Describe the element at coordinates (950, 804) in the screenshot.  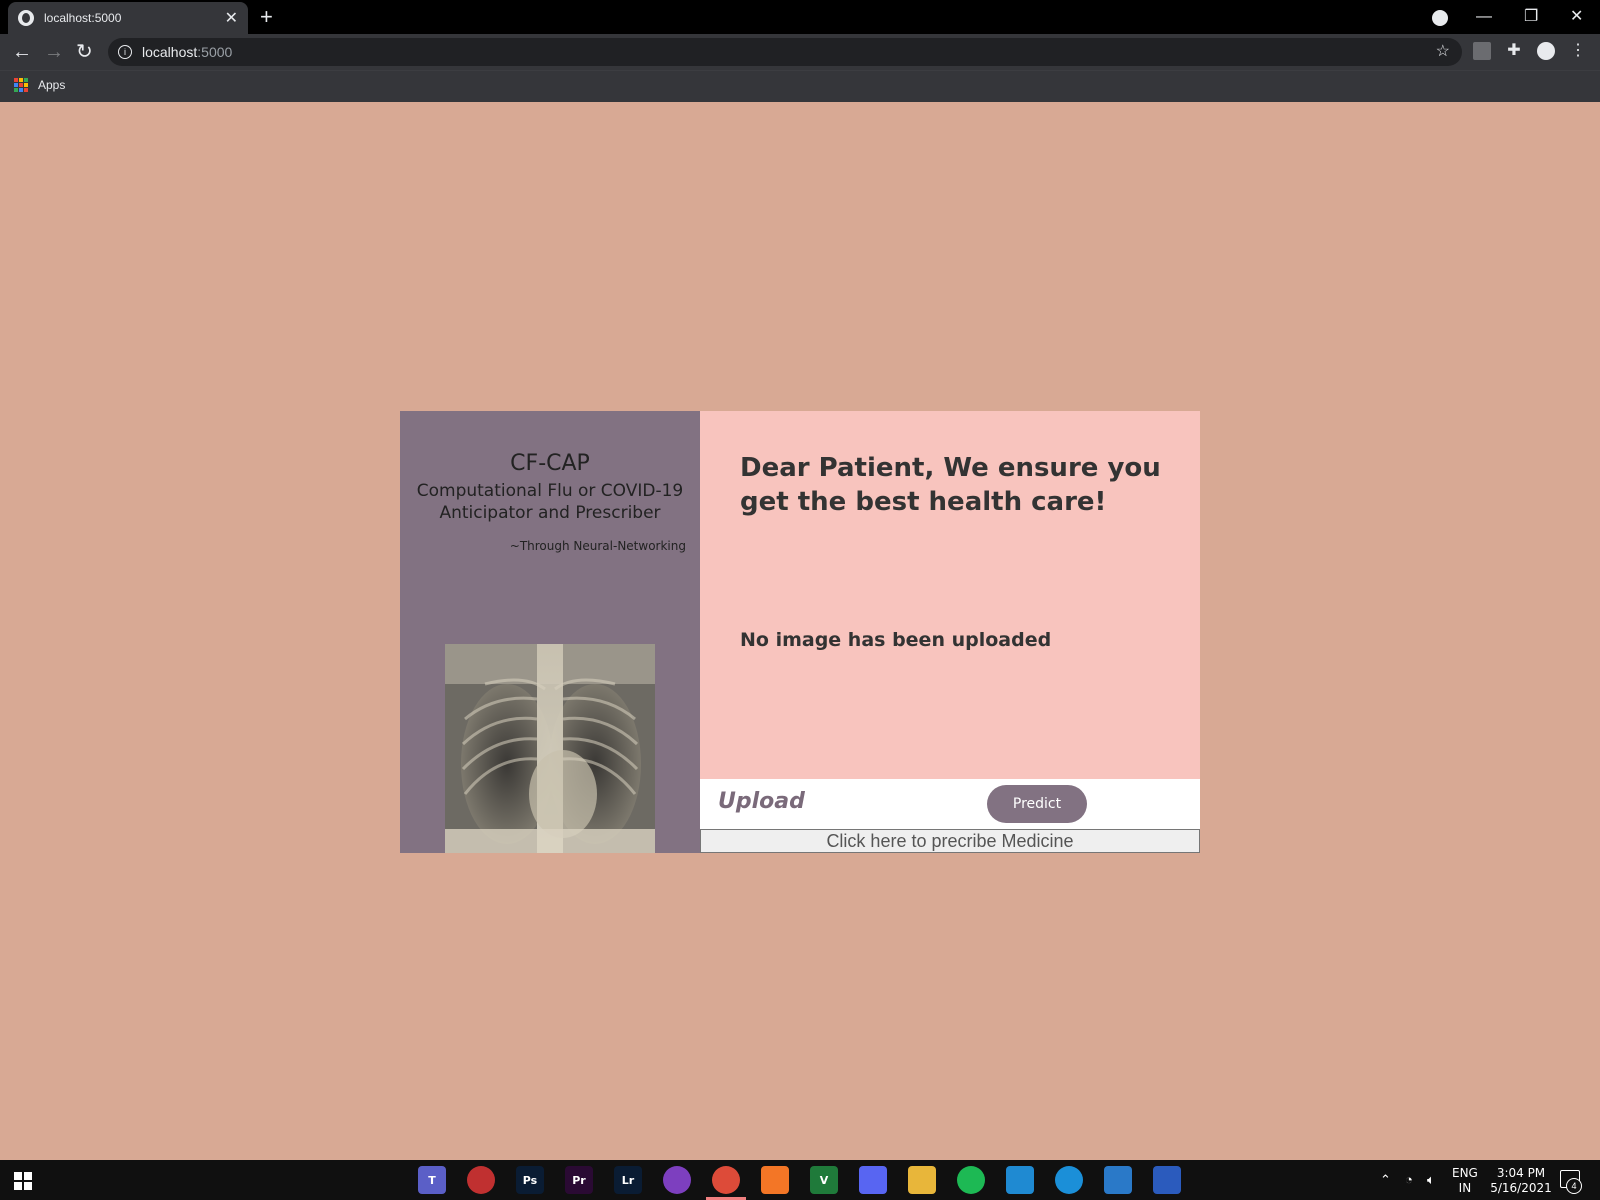
I see `action-bar: Upload Predict` at that location.